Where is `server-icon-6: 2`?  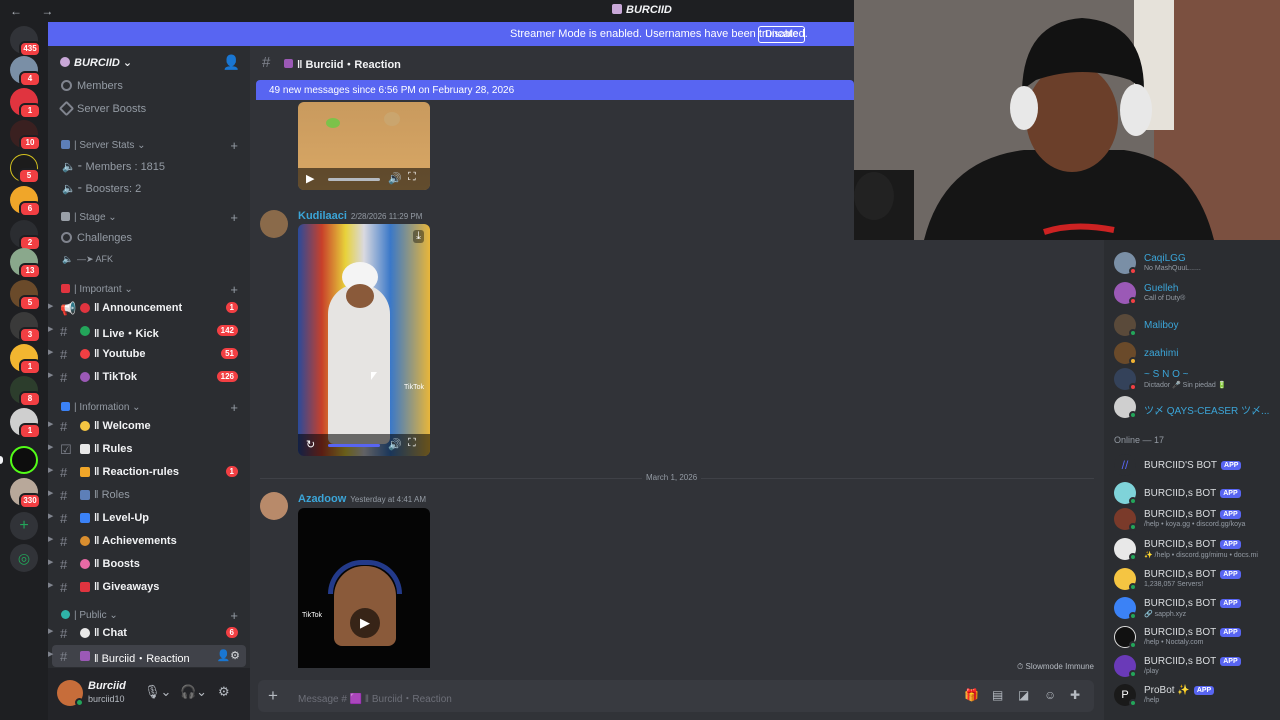
server-icon-6: 2 is located at coordinates (25, 235).